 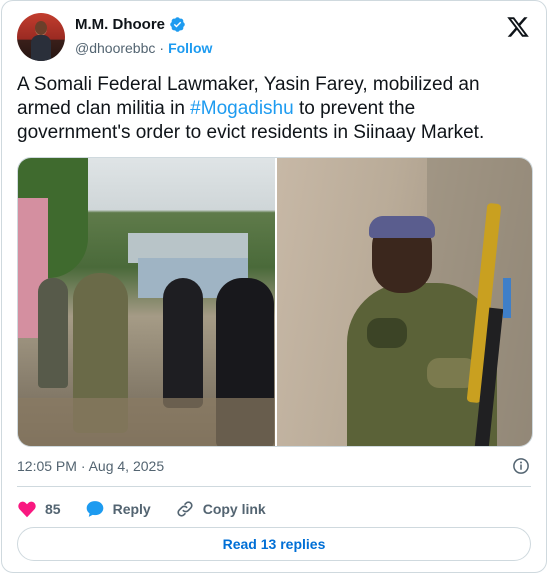 I want to click on link-icon, so click(x=185, y=509).